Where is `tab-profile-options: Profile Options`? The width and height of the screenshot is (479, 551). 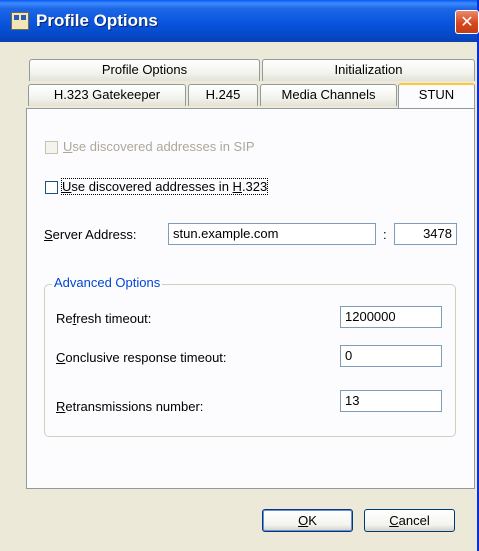 tab-profile-options: Profile Options is located at coordinates (144, 70).